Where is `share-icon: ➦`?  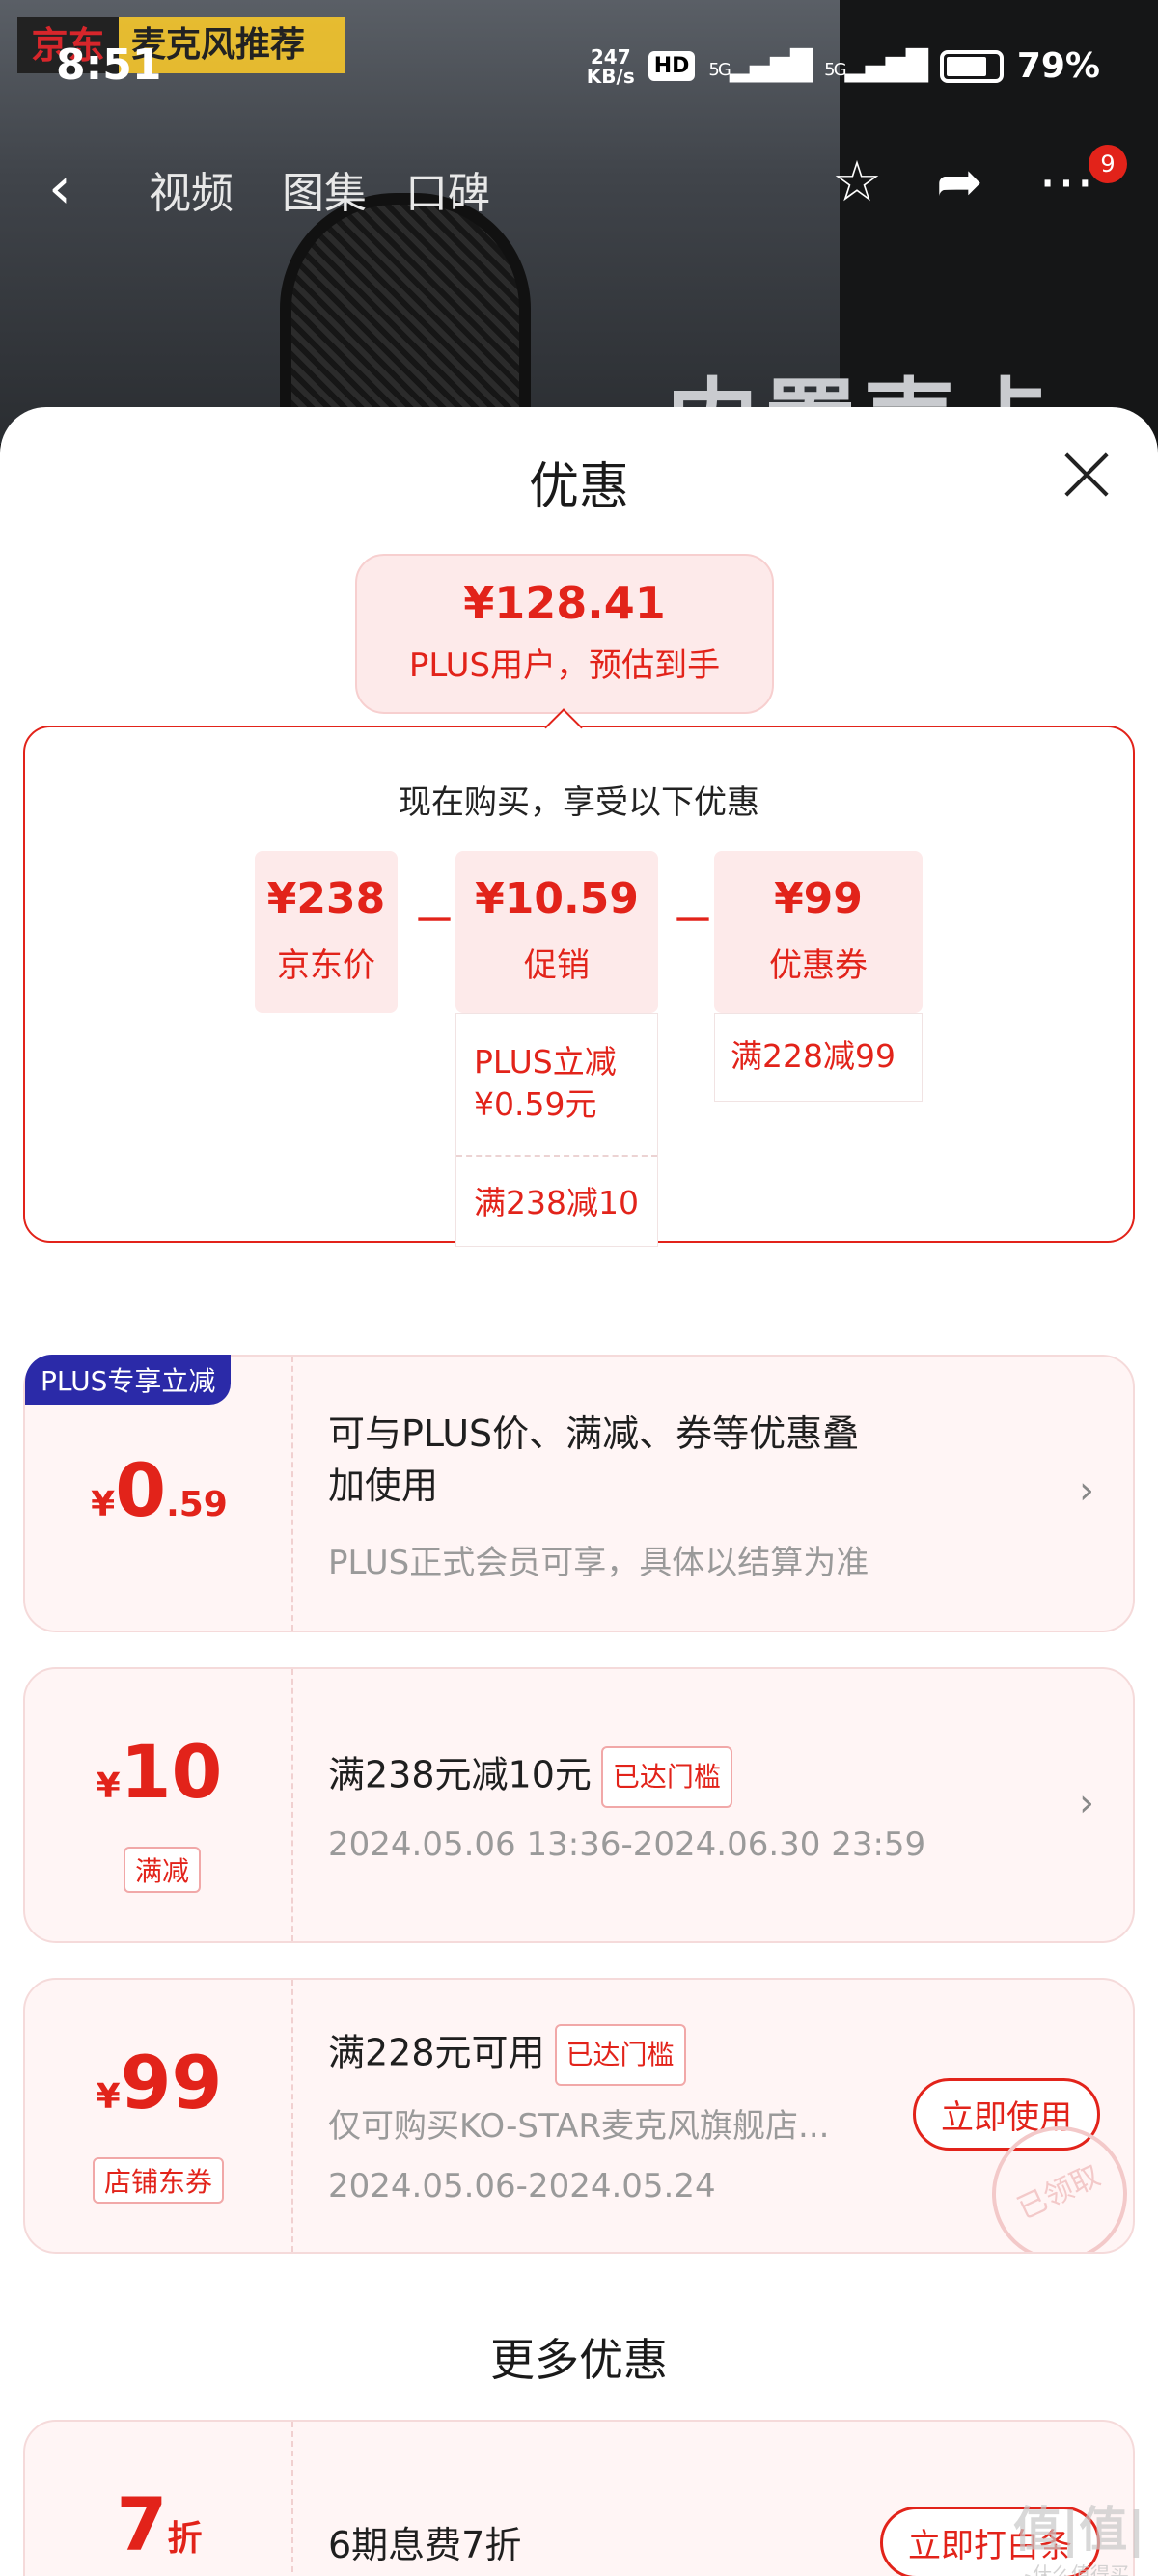 share-icon: ➦ is located at coordinates (959, 182).